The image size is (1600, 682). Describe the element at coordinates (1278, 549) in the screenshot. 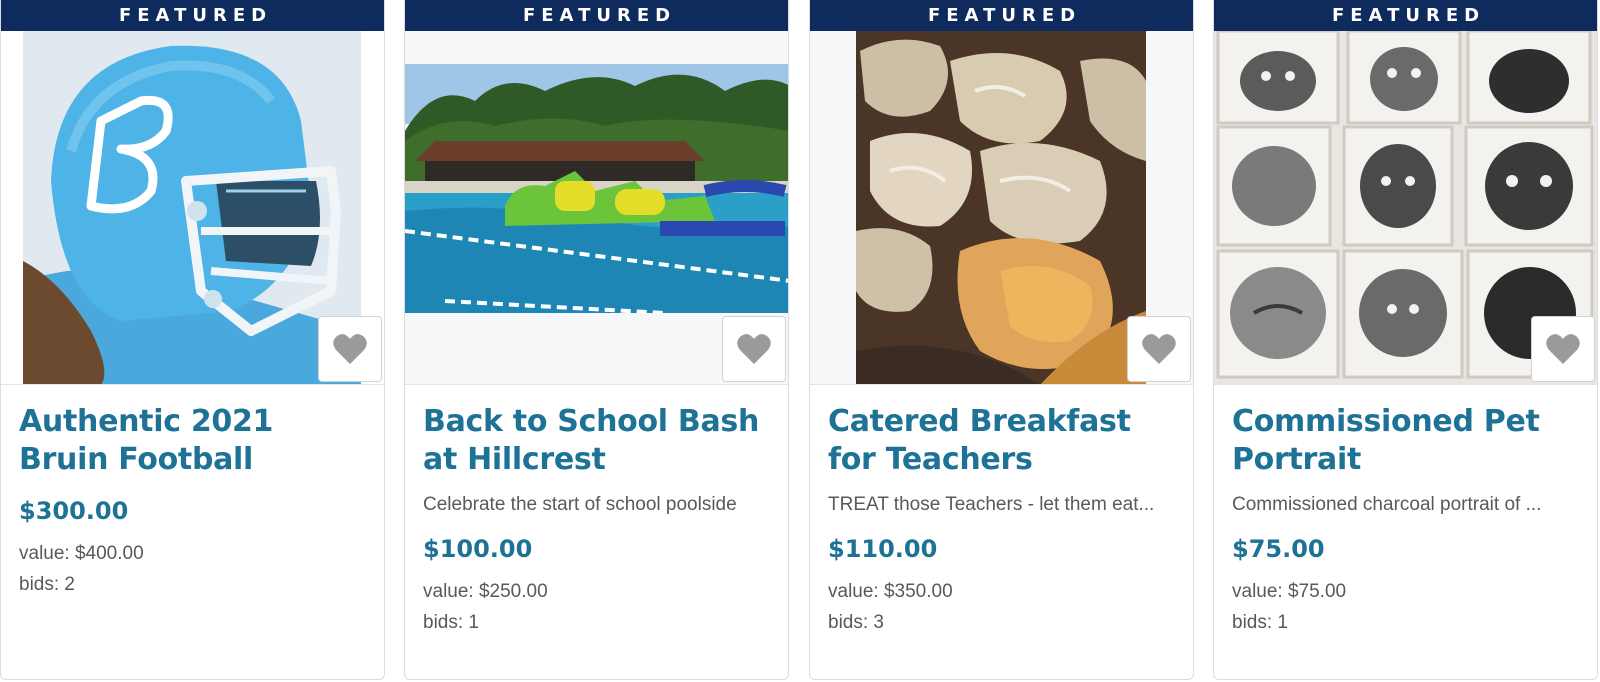

I see `item-price: $75.00` at that location.